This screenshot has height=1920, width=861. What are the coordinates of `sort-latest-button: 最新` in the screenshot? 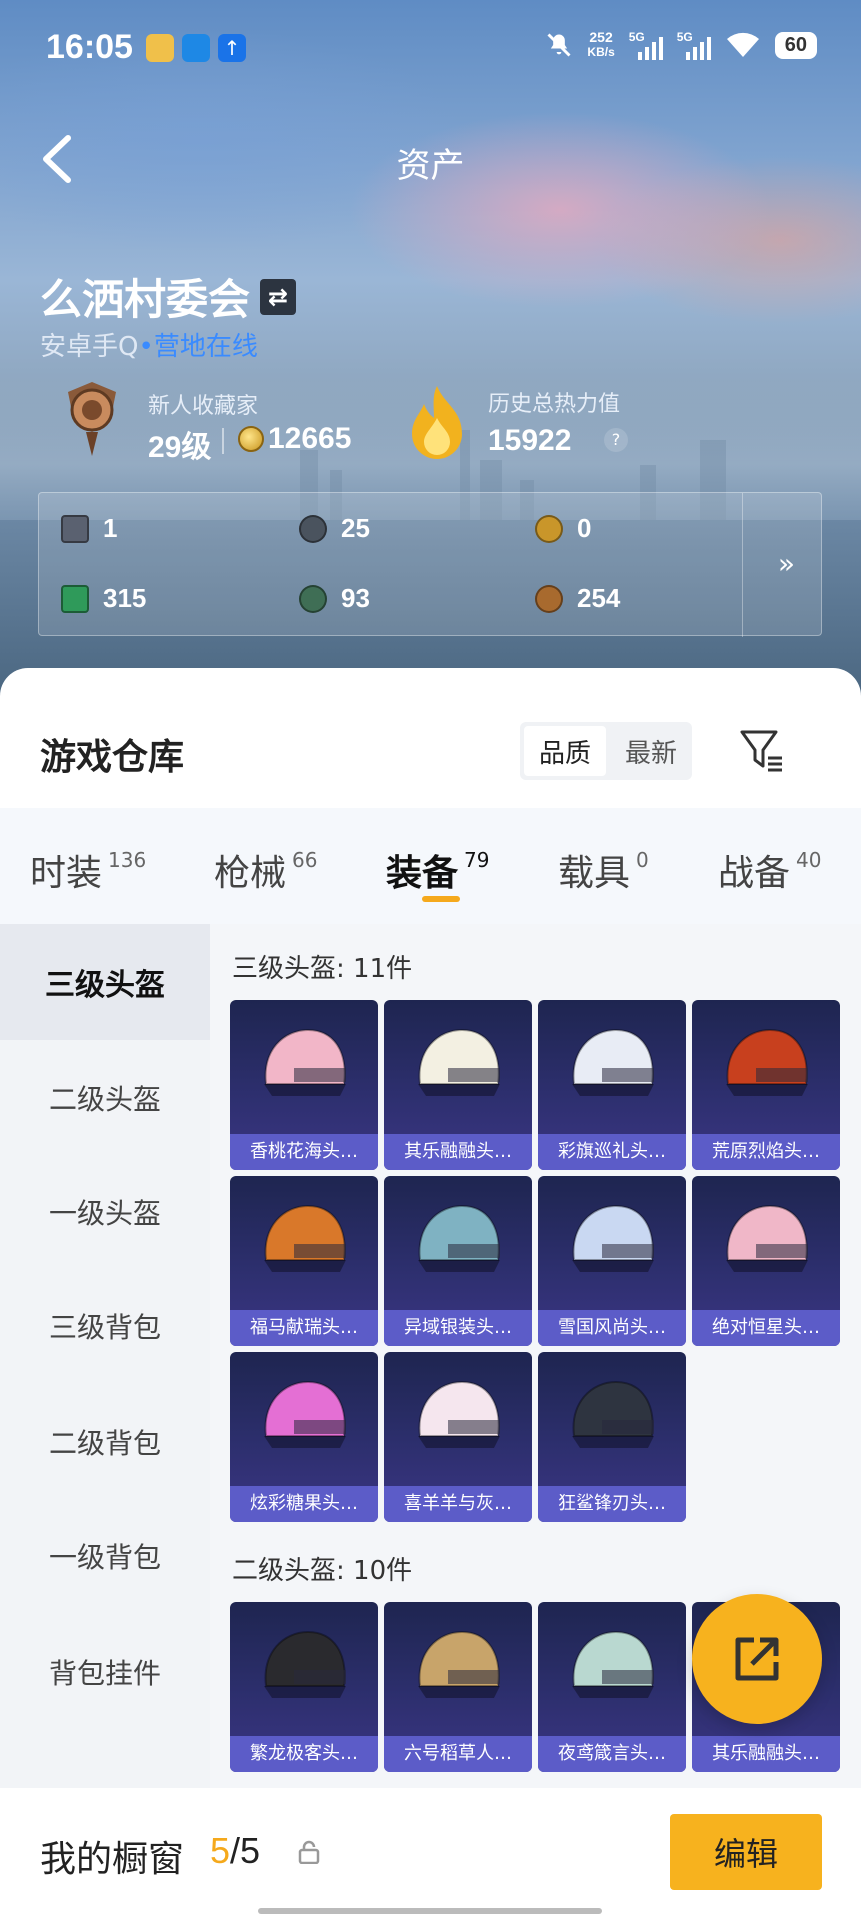 It's located at (651, 751).